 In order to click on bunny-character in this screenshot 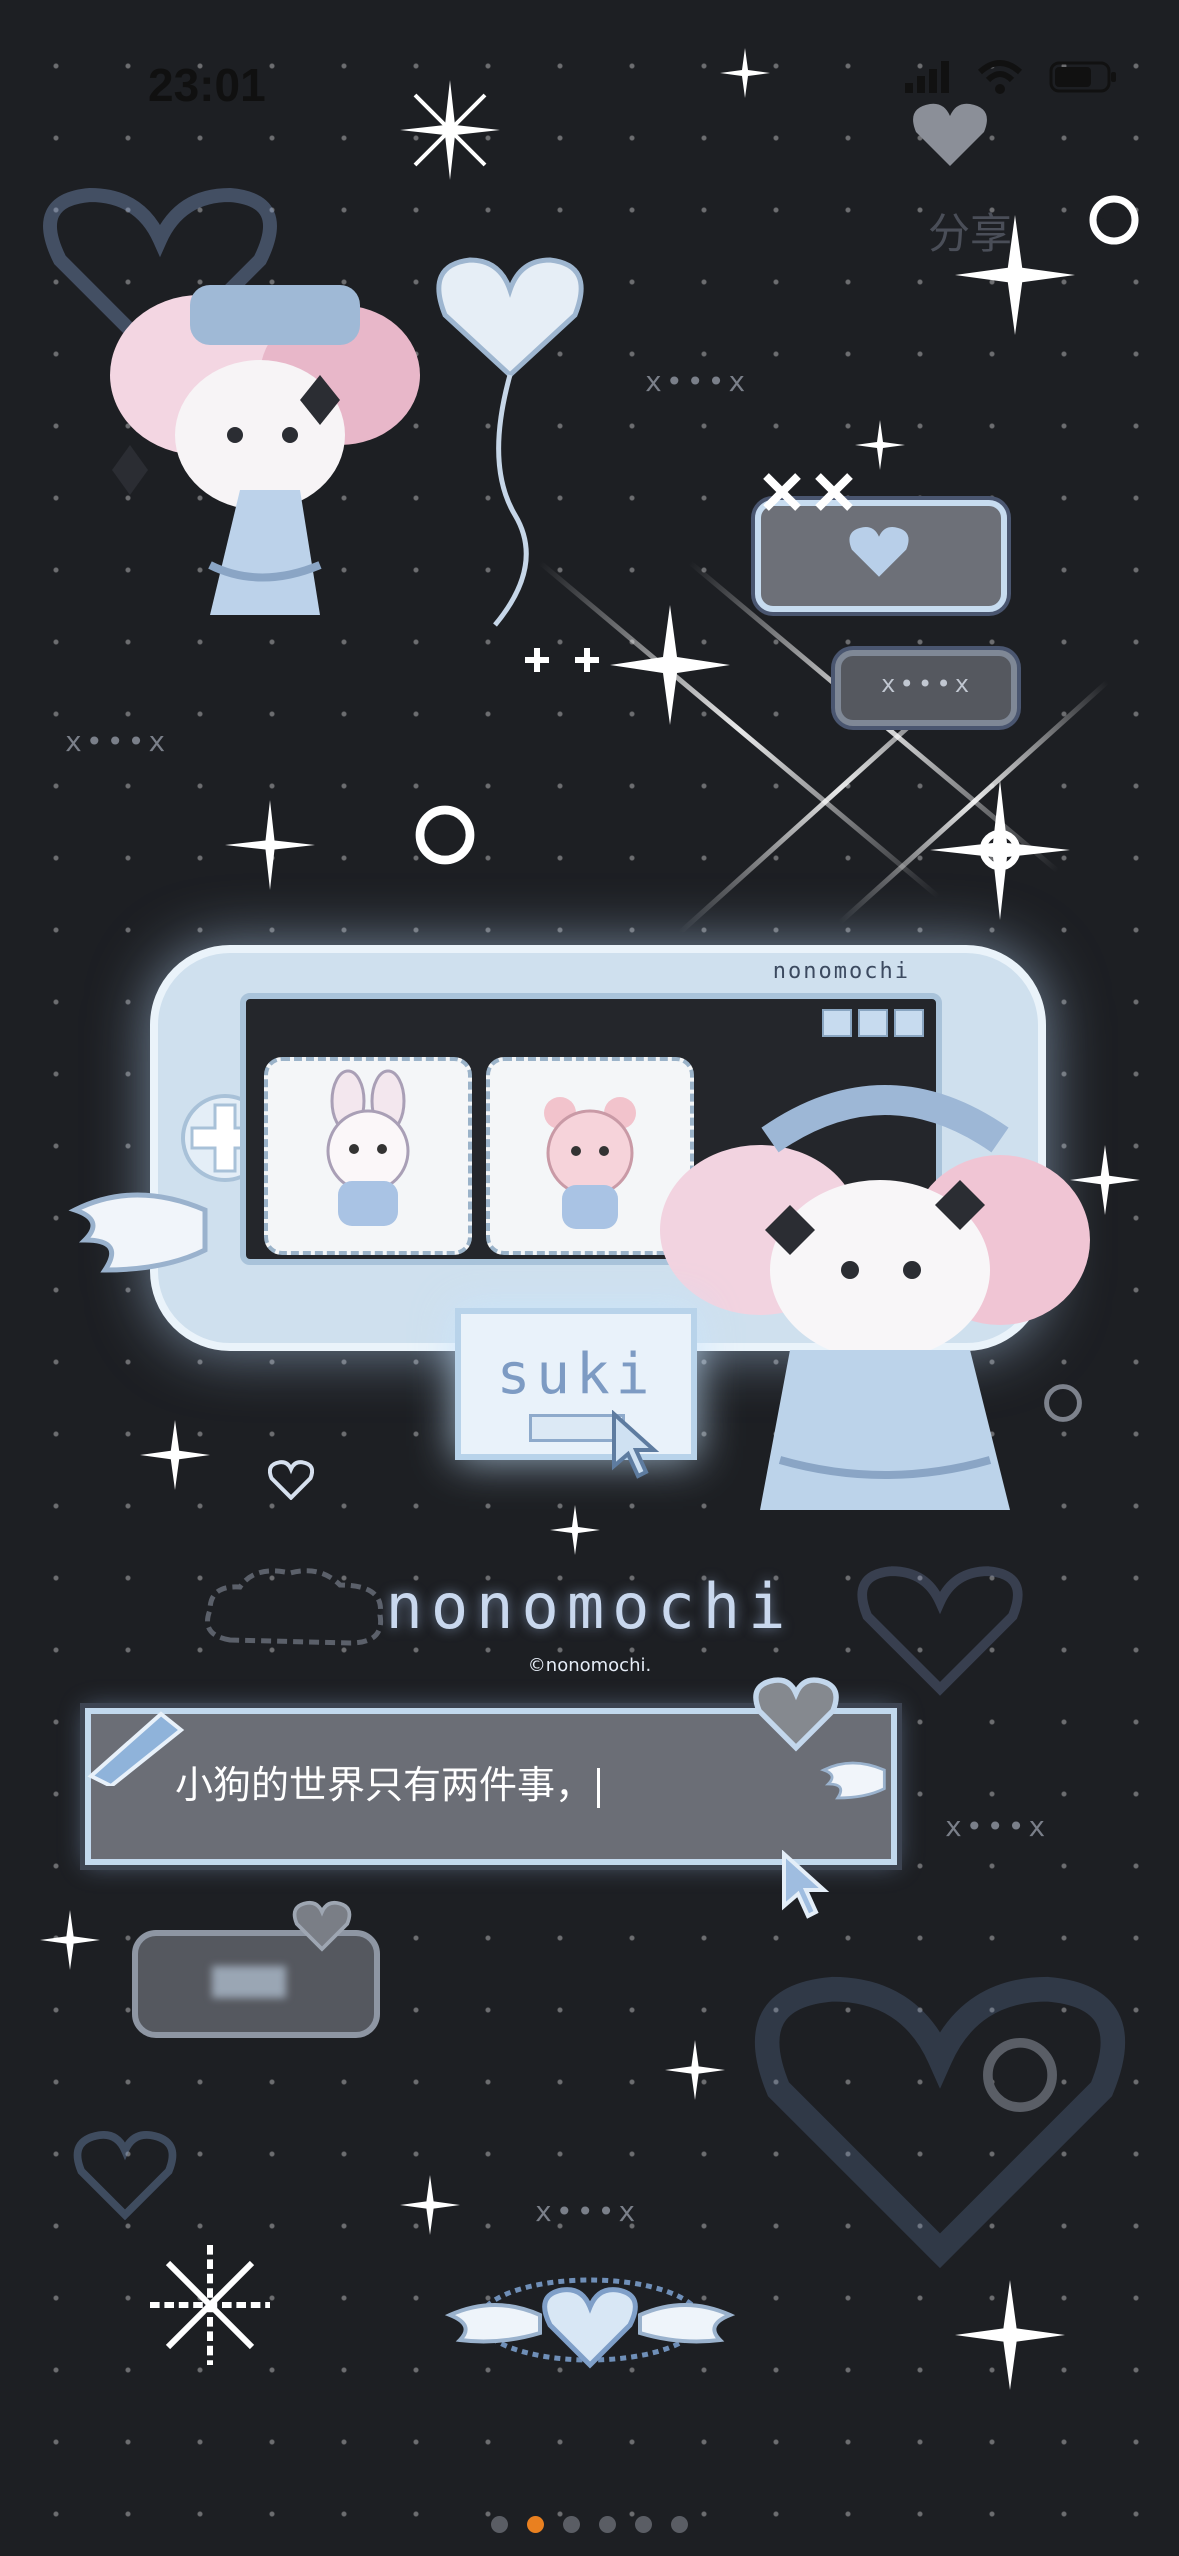, I will do `click(368, 1147)`.